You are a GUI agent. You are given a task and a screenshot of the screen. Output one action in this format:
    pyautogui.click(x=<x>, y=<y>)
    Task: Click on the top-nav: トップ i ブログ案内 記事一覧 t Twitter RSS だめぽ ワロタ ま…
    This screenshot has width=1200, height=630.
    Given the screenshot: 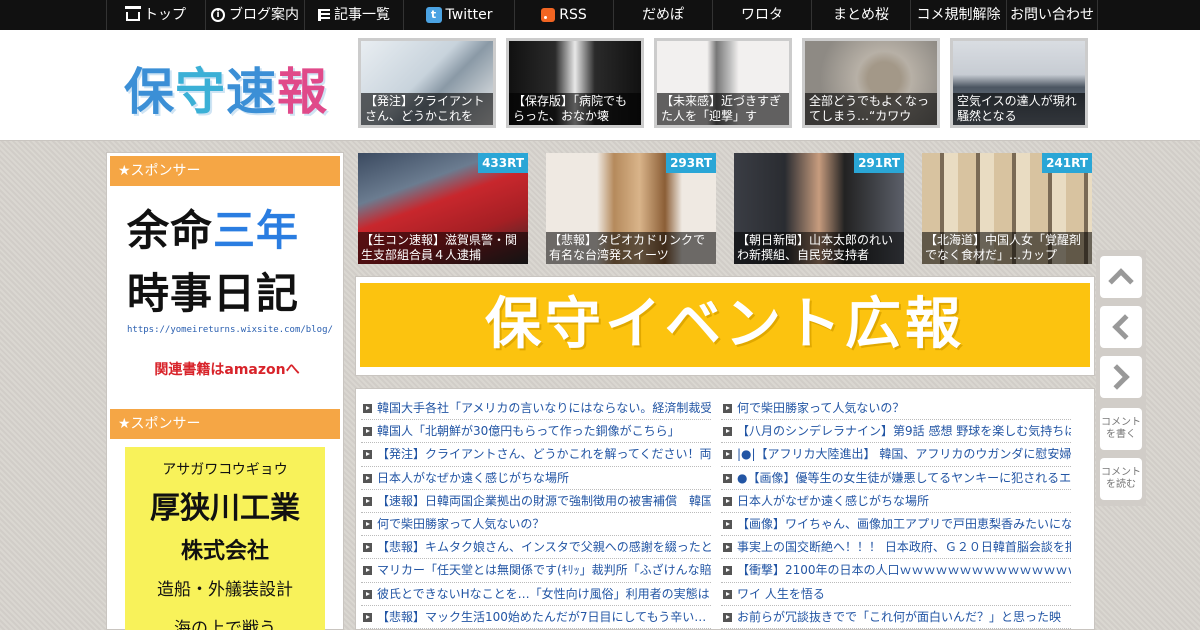 What is the action you would take?
    pyautogui.click(x=600, y=15)
    